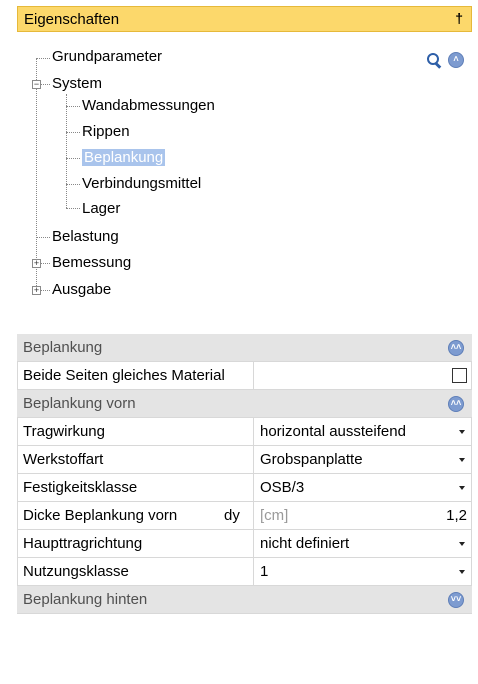  I want to click on property-row-same-material: Beide Seiten gleiches Material, so click(244, 376).